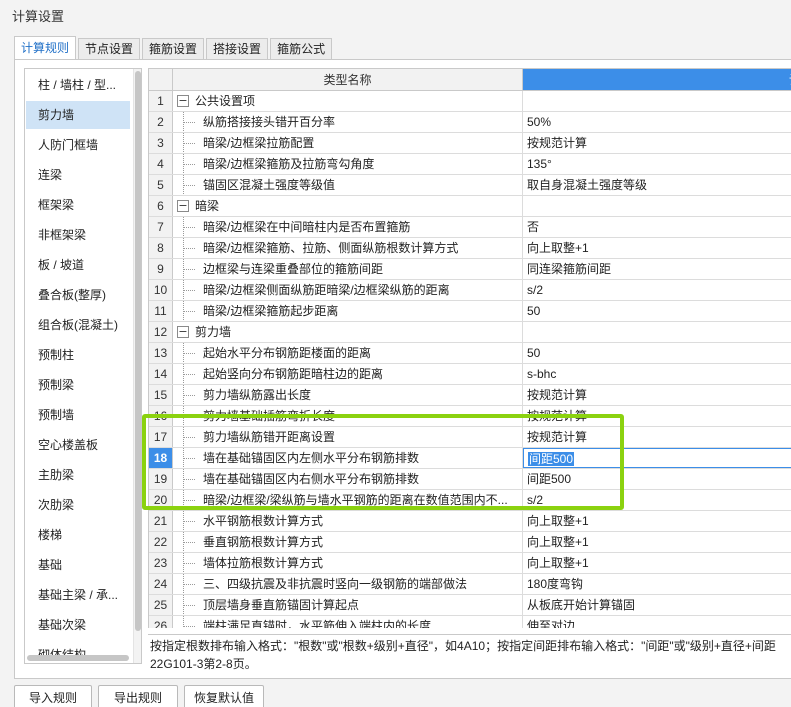  What do you see at coordinates (161, 185) in the screenshot?
I see `row-number: 5` at bounding box center [161, 185].